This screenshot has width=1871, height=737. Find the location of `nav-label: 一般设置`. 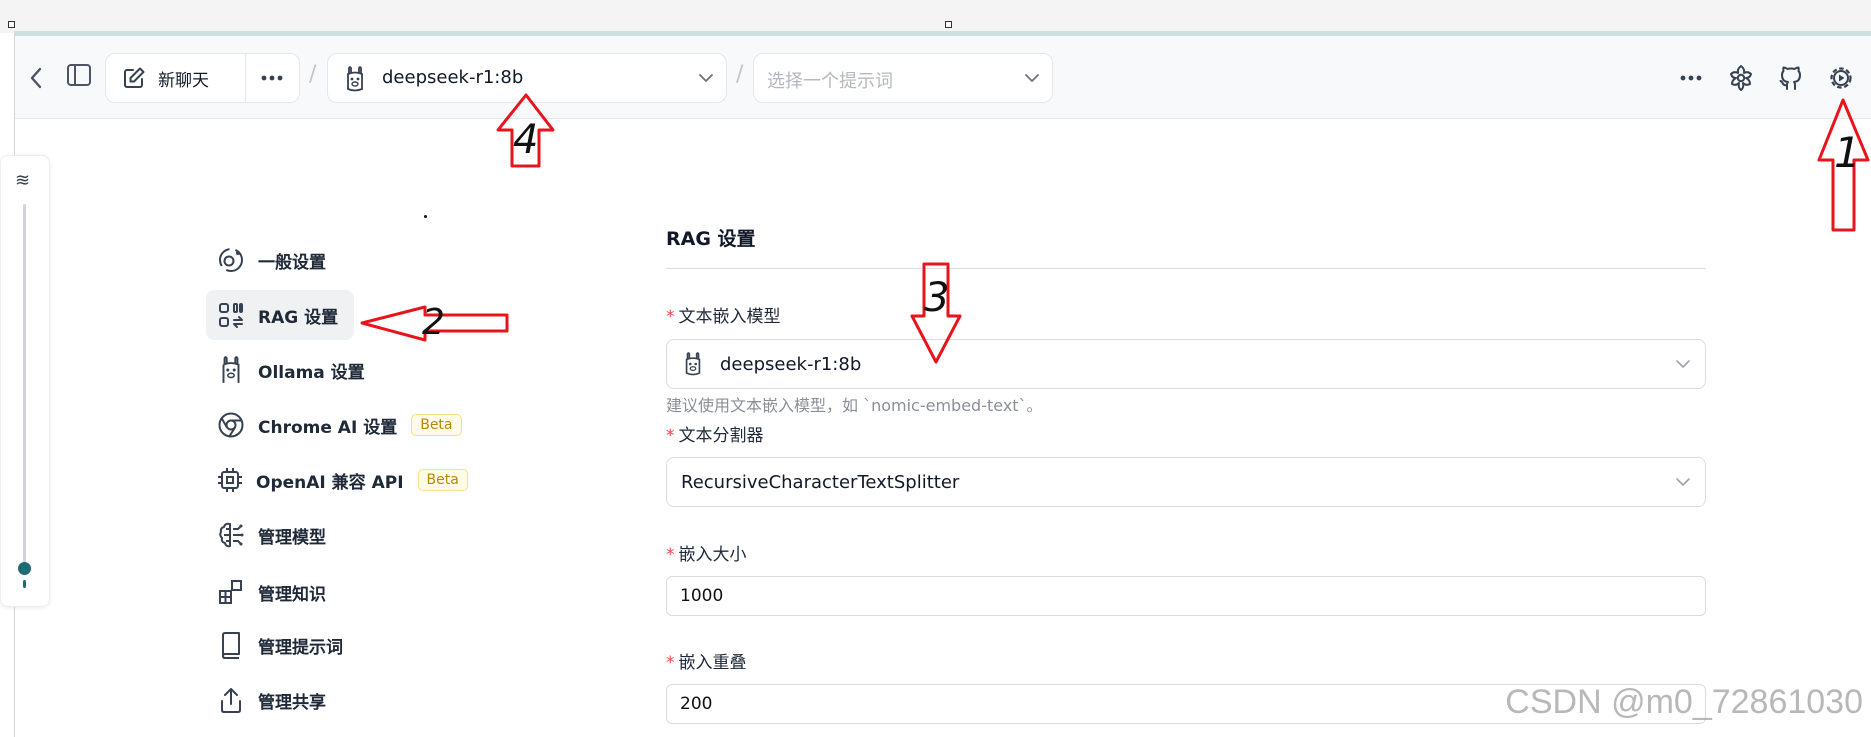

nav-label: 一般设置 is located at coordinates (292, 262).